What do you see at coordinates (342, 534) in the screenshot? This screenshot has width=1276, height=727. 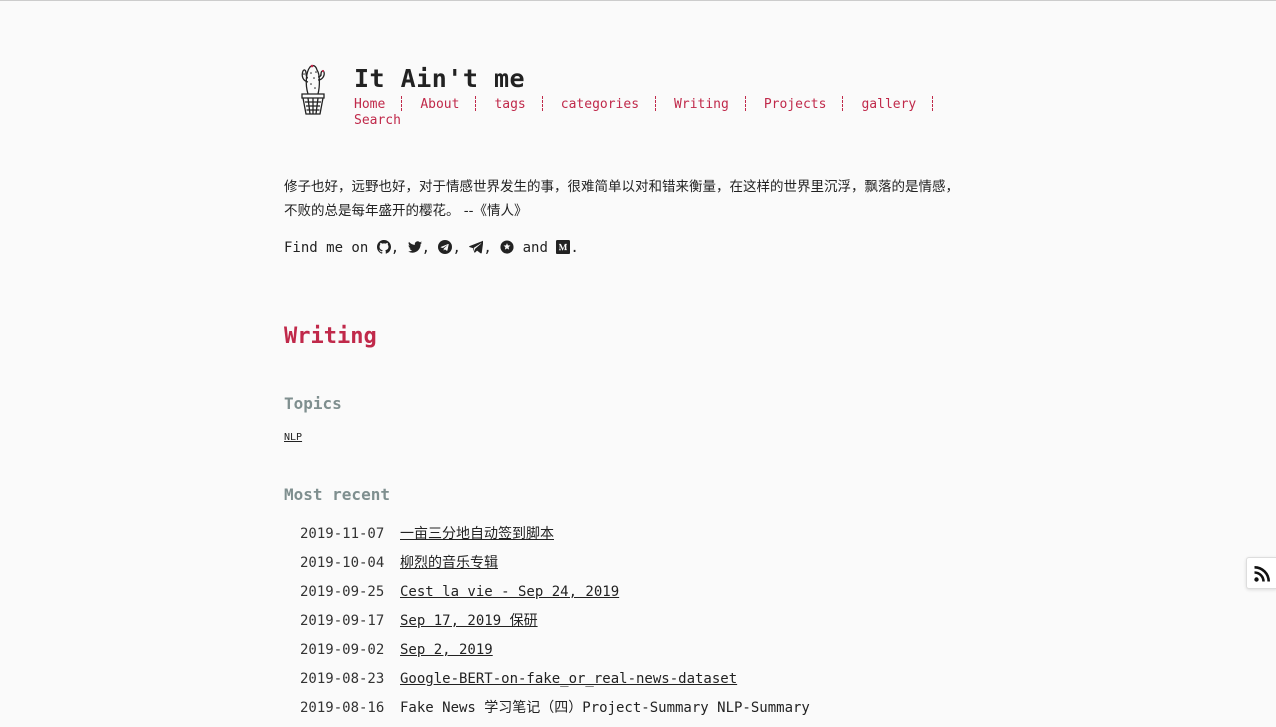 I see `post-date: 2019-11-07` at bounding box center [342, 534].